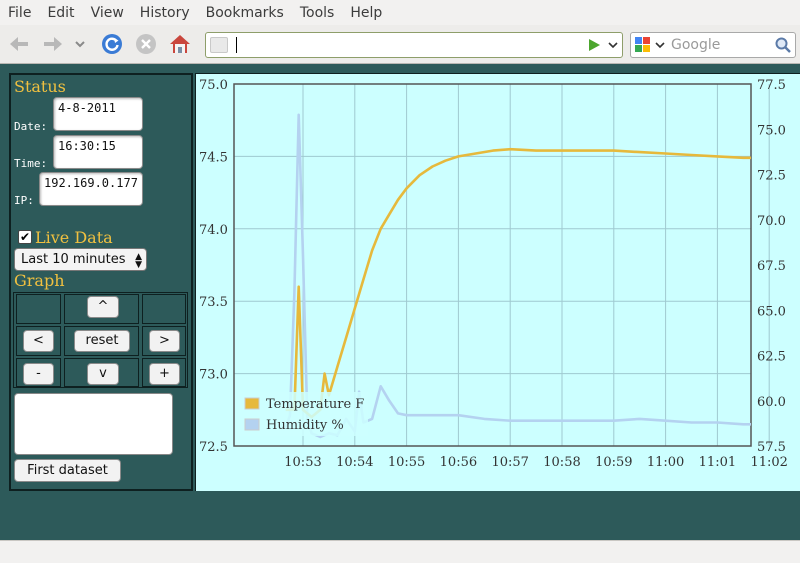  I want to click on menu-help: Help, so click(366, 13).